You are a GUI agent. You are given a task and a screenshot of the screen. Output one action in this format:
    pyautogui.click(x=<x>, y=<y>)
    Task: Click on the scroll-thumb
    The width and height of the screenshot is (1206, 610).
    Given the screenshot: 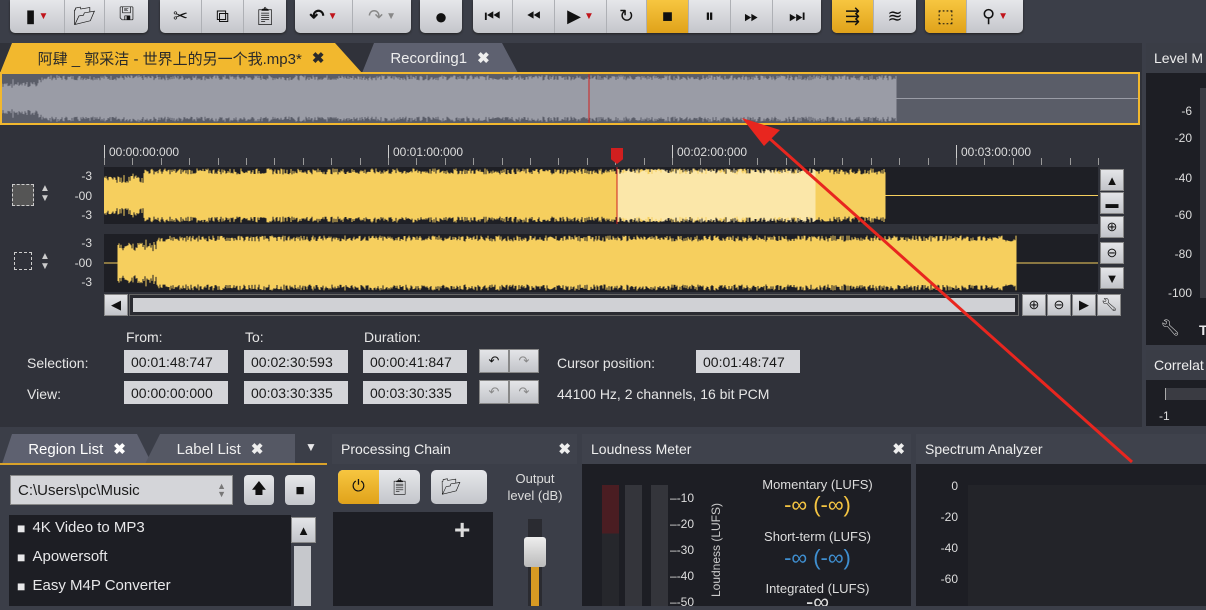 What is the action you would take?
    pyautogui.click(x=574, y=305)
    